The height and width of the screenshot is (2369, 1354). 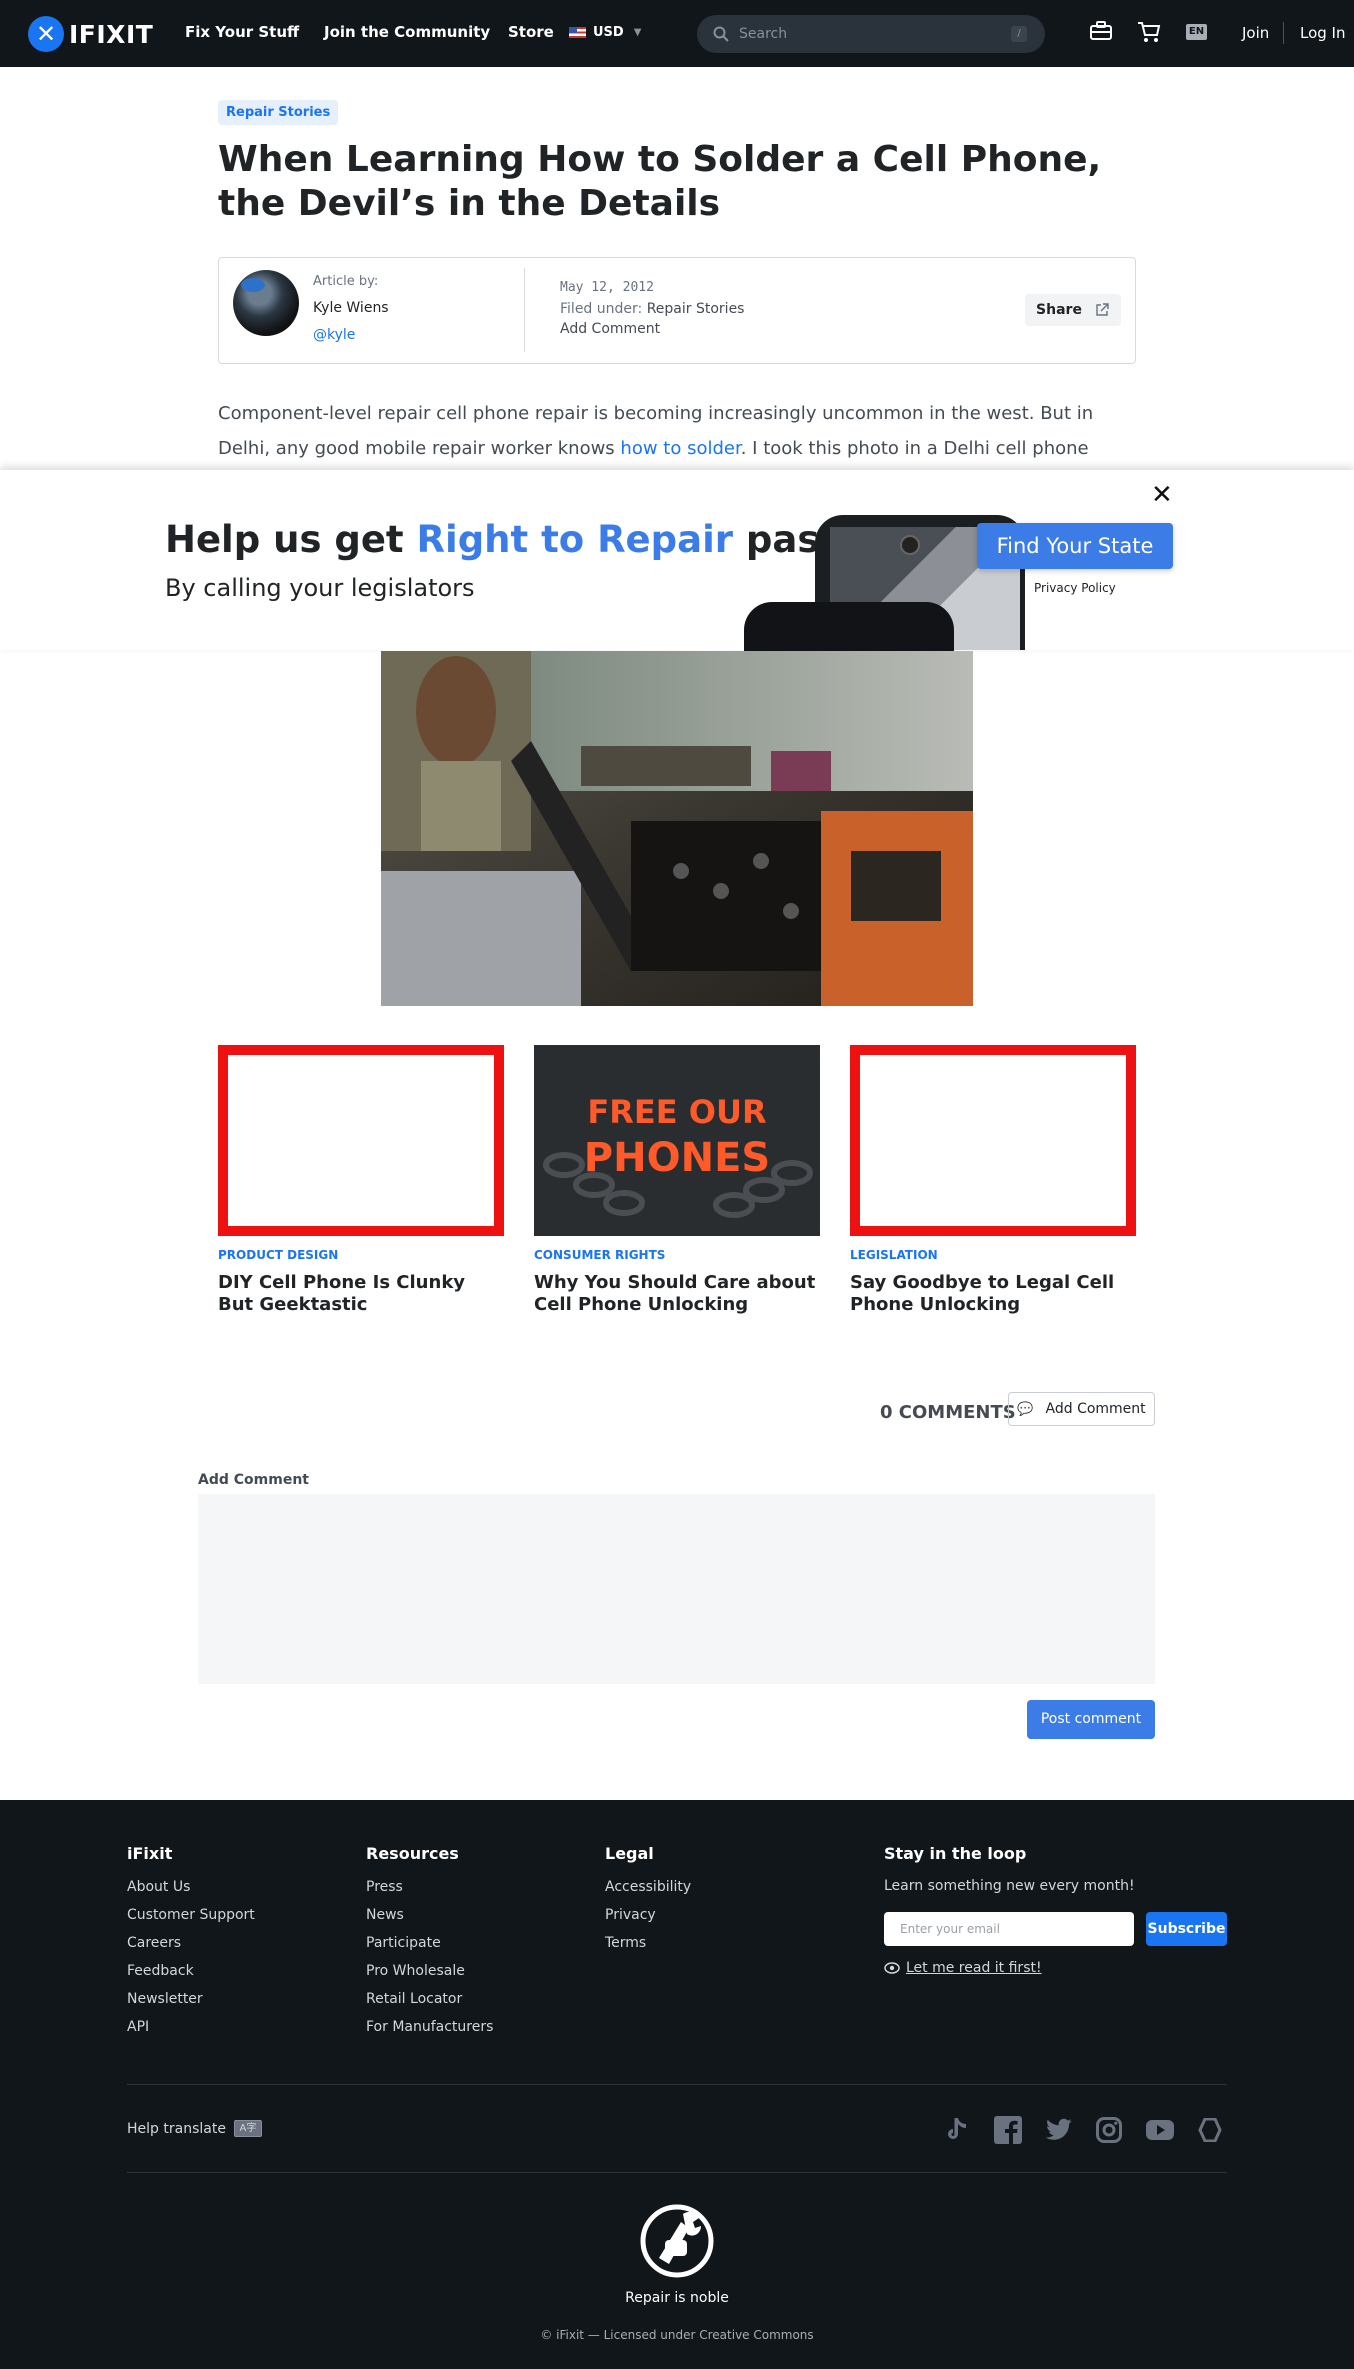 I want to click on ifixit-logo: ✕ IFIXIT, so click(x=90, y=34).